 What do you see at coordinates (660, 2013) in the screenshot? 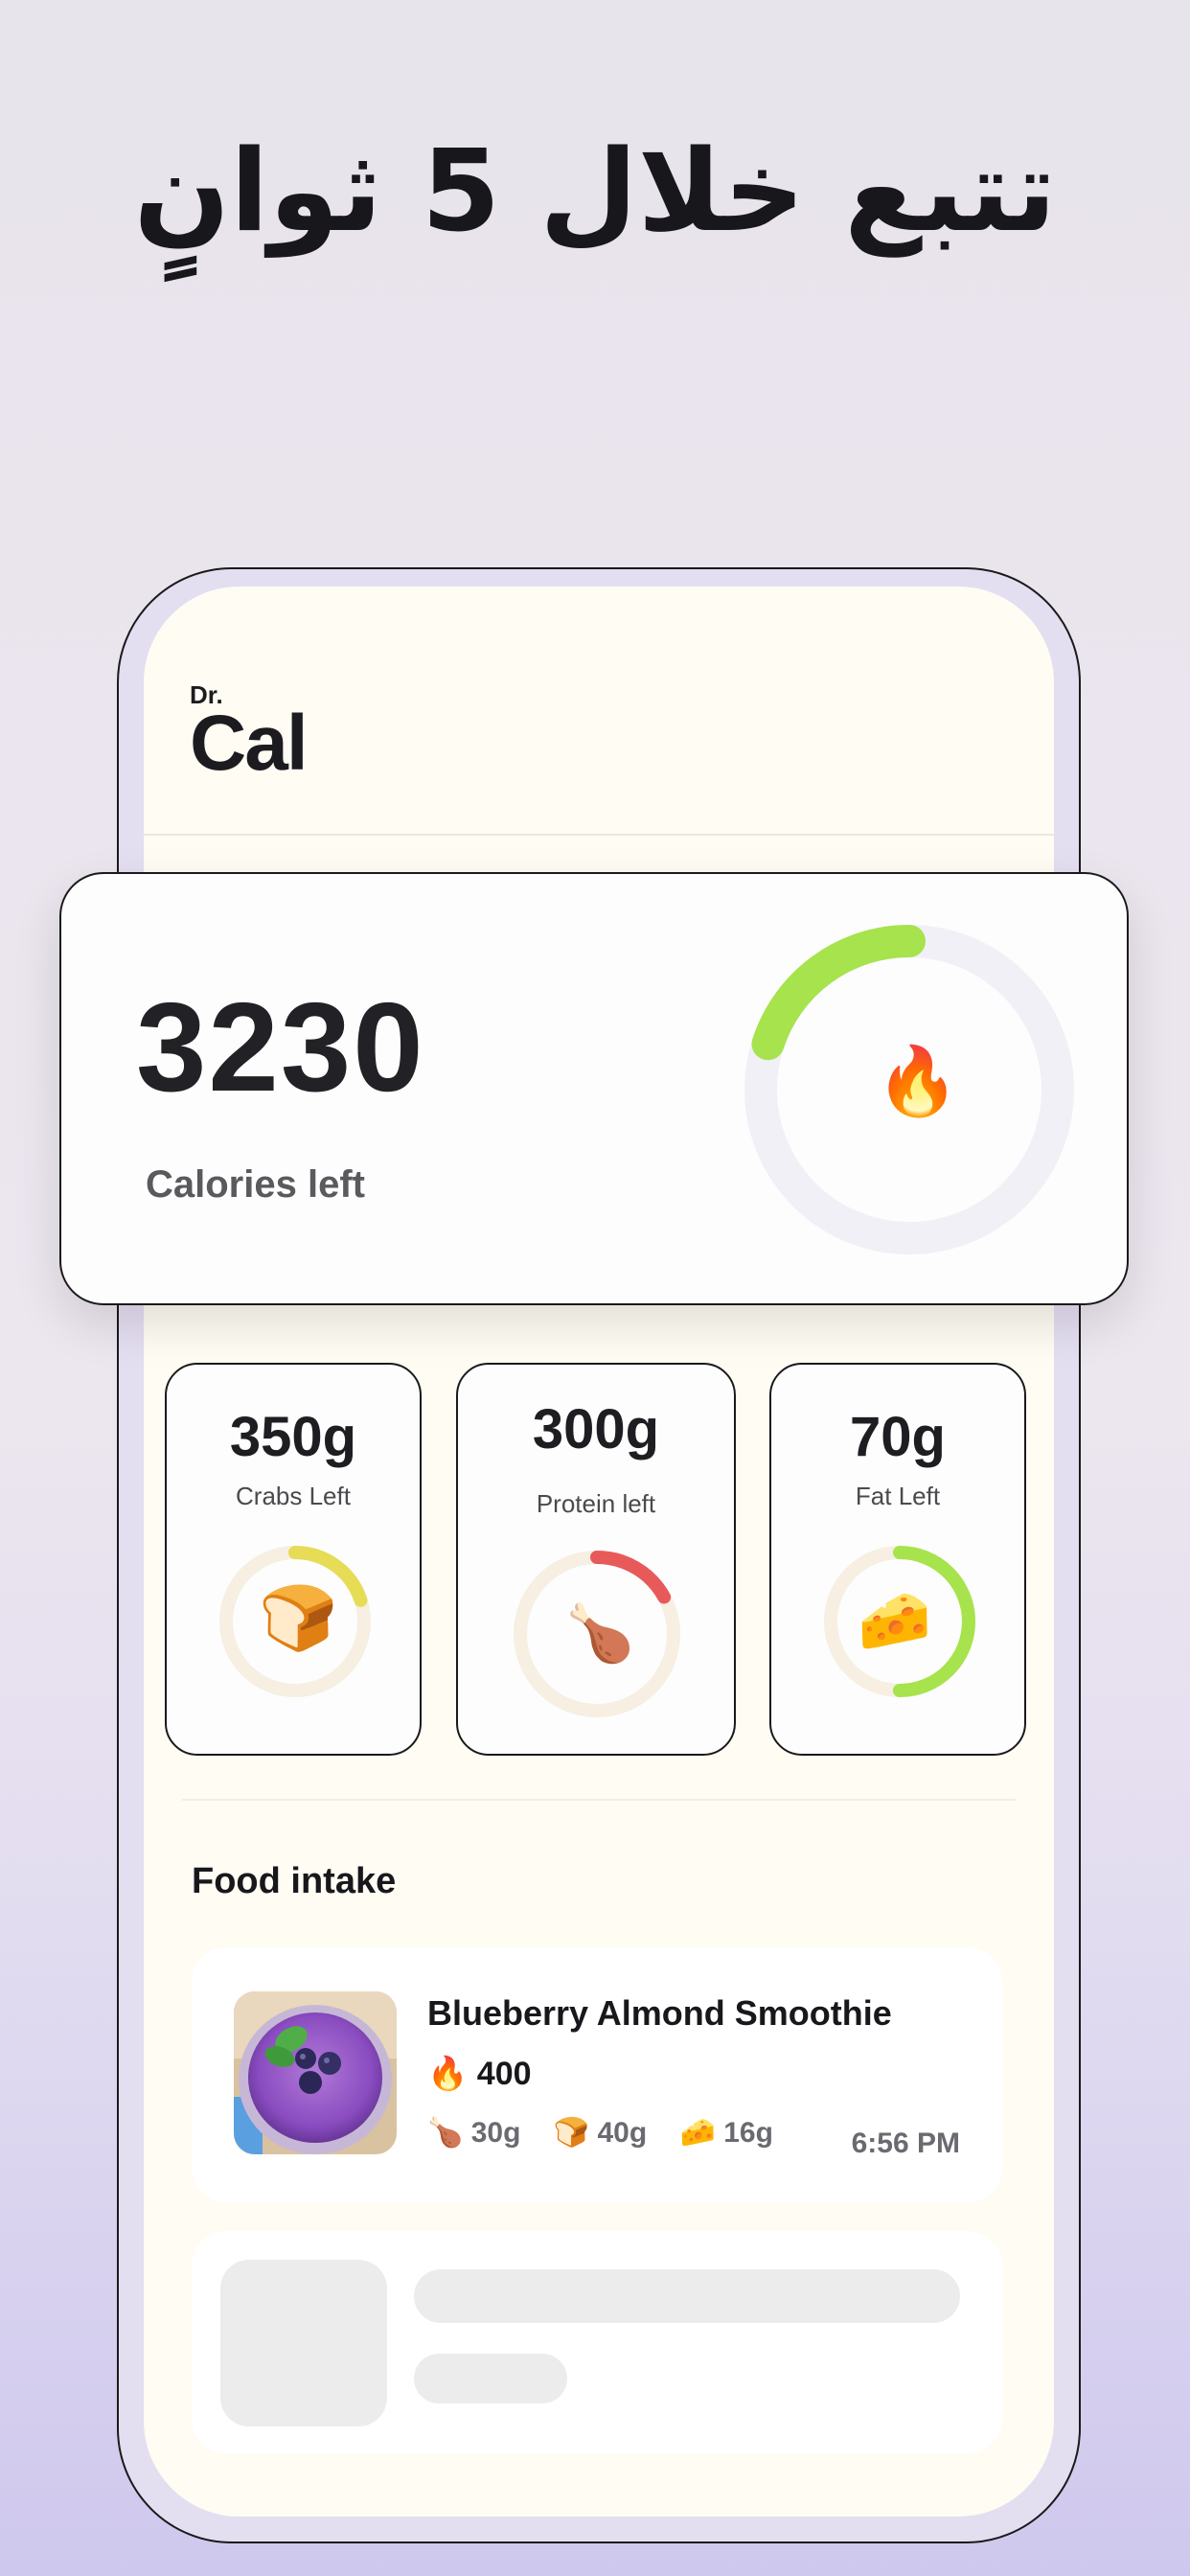
I see `food-name: Blueberry Almond Smoothie` at bounding box center [660, 2013].